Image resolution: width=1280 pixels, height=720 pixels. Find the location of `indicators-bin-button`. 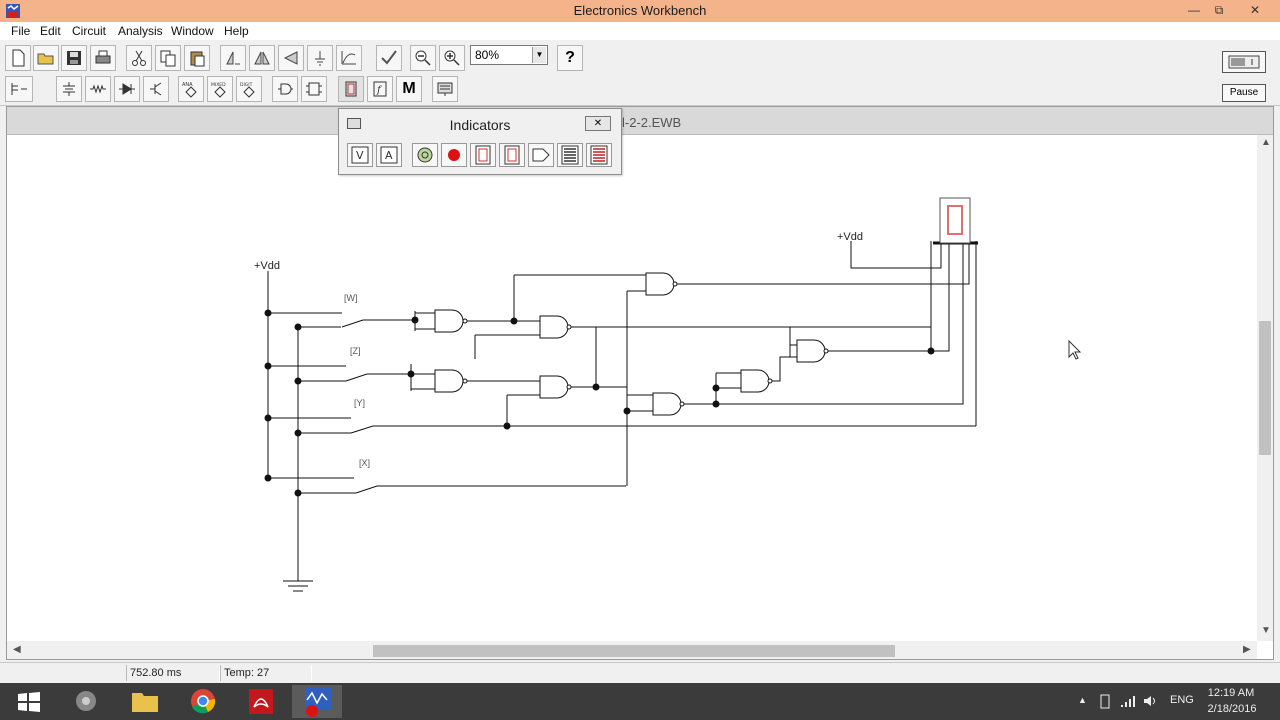

indicators-bin-button is located at coordinates (351, 89).